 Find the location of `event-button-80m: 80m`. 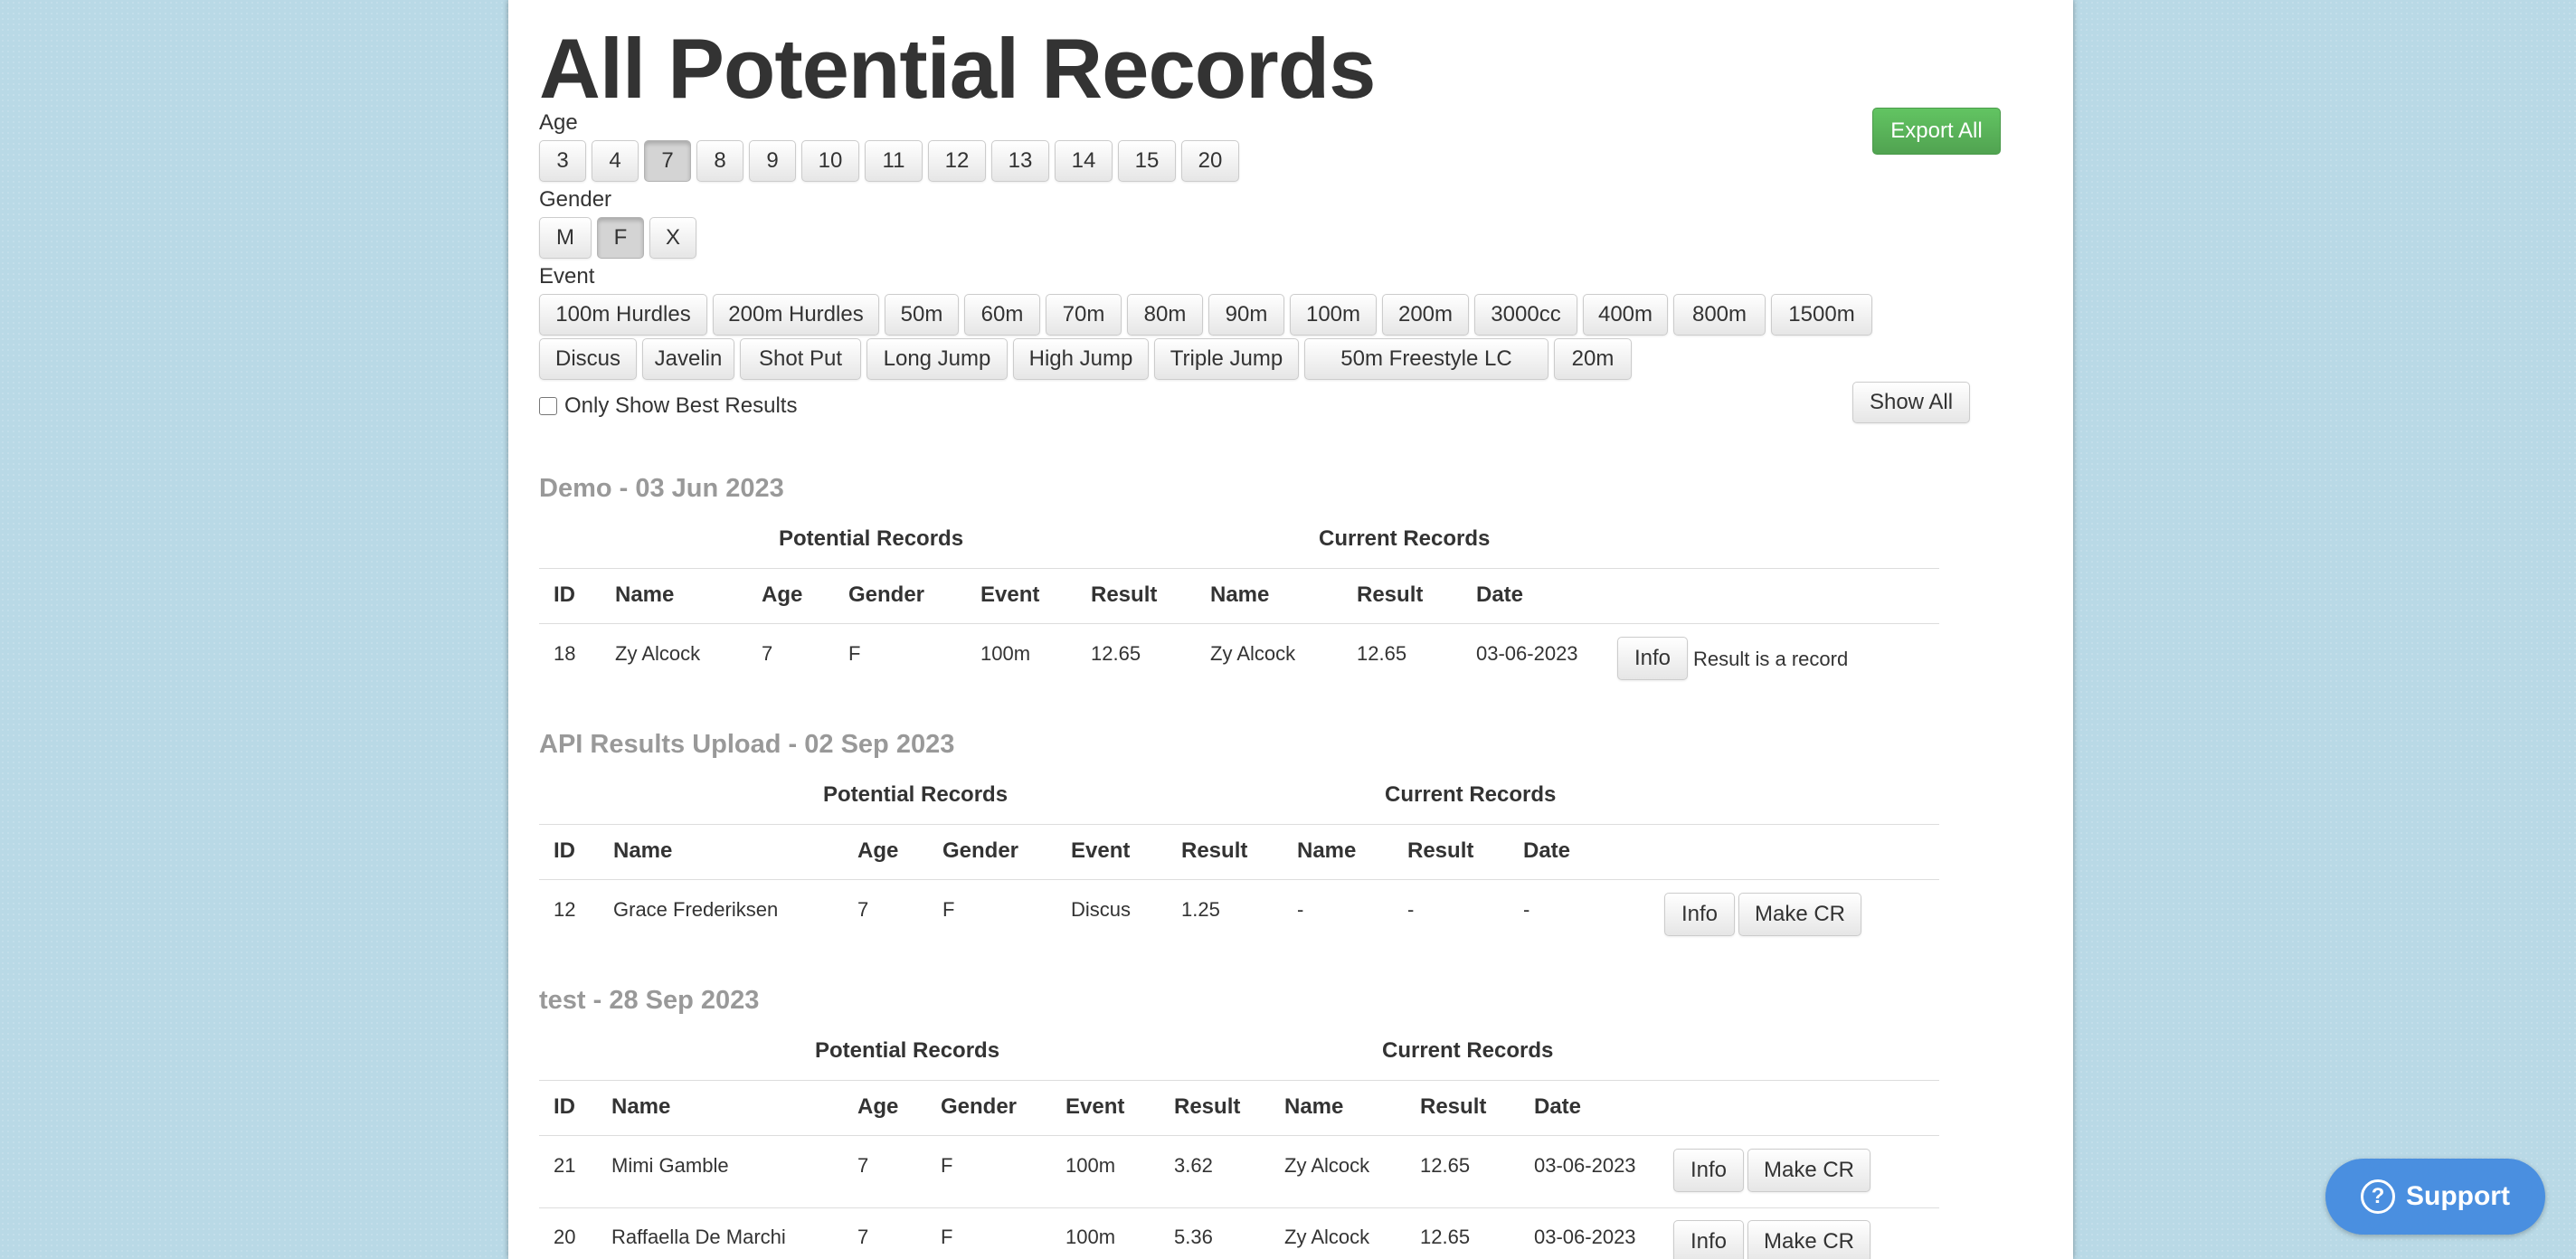

event-button-80m: 80m is located at coordinates (1165, 315).